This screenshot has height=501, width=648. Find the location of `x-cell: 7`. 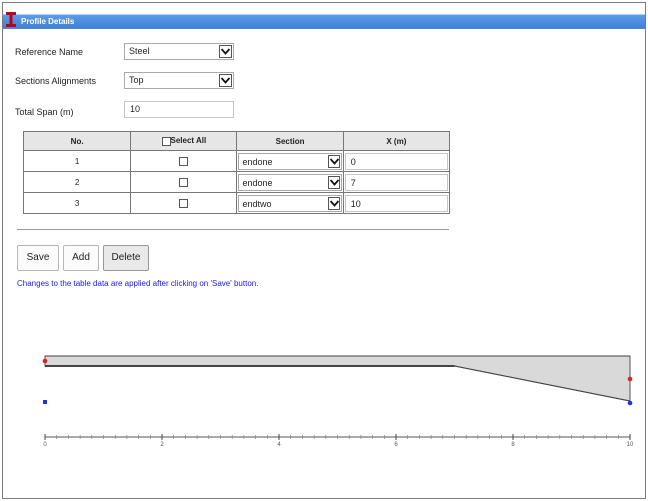

x-cell: 7 is located at coordinates (396, 182).